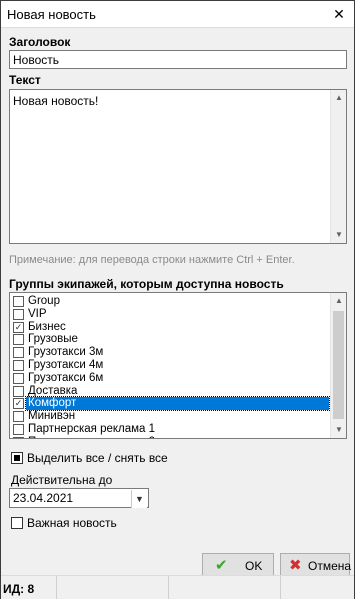 This screenshot has height=599, width=355. What do you see at coordinates (51, 14) in the screenshot?
I see `window-title: Новая новость` at bounding box center [51, 14].